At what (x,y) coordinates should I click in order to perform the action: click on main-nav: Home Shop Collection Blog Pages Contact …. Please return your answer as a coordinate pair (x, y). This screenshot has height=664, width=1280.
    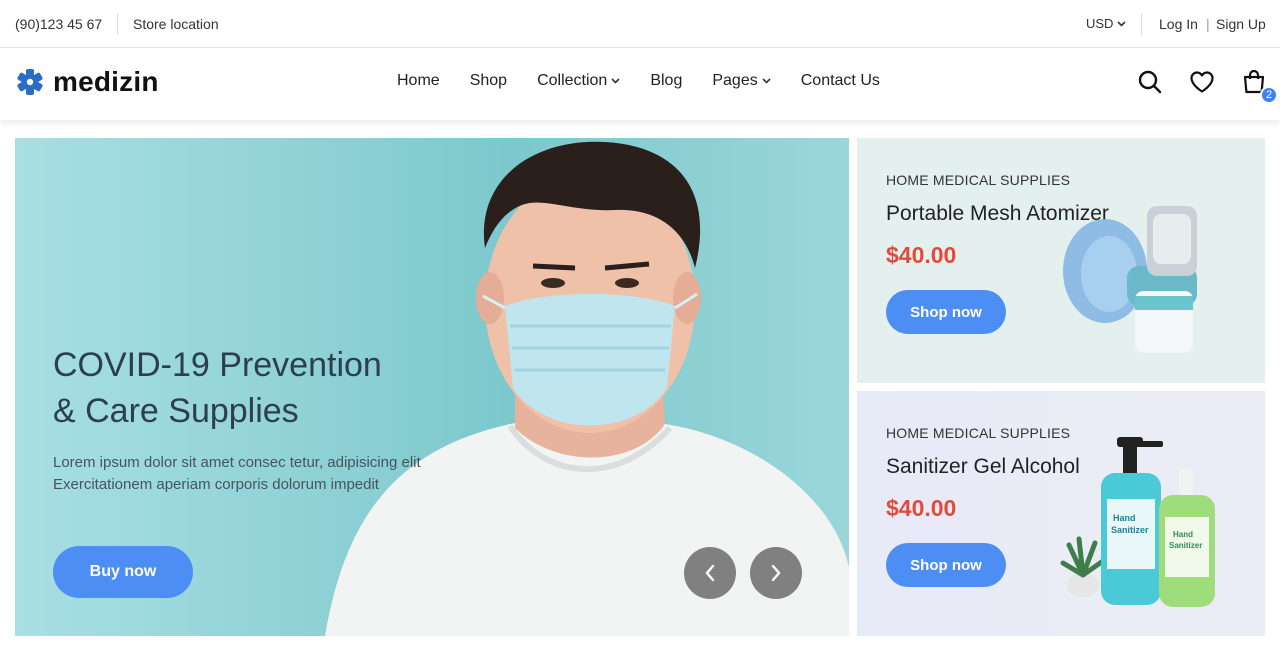
    Looking at the image, I should click on (638, 81).